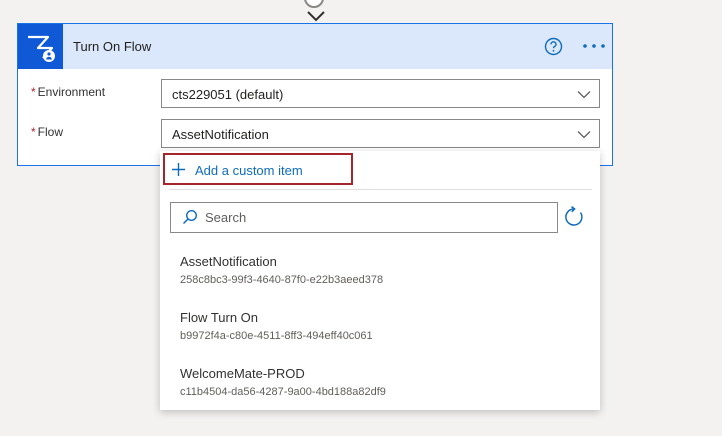  Describe the element at coordinates (282, 280) in the screenshot. I see `list-item-id: 258c8bc3-99f3-4640-87f0-e22b3aeed378` at that location.